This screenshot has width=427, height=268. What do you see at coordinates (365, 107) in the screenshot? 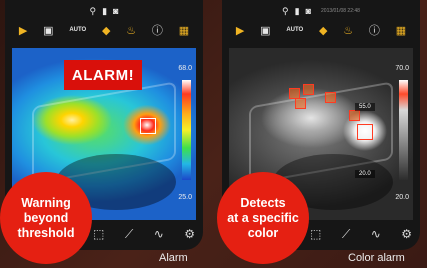
I see `high-temp-label: 55.0` at bounding box center [365, 107].